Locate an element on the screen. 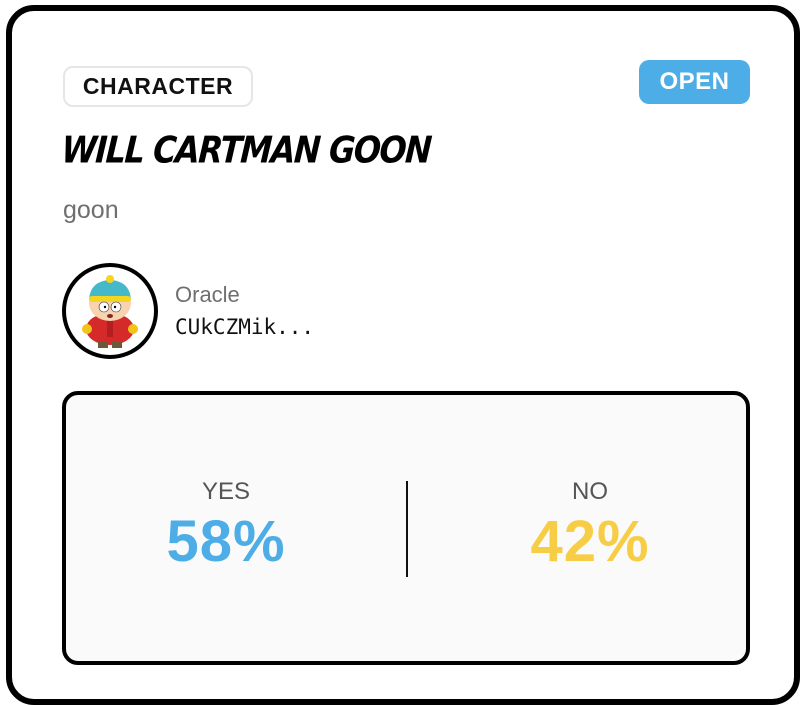  cartman-avatar-icon is located at coordinates (110, 311).